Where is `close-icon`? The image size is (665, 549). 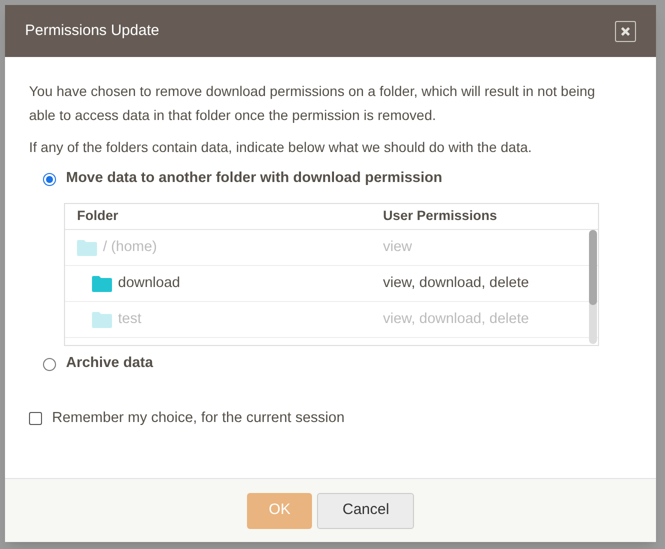 close-icon is located at coordinates (625, 31).